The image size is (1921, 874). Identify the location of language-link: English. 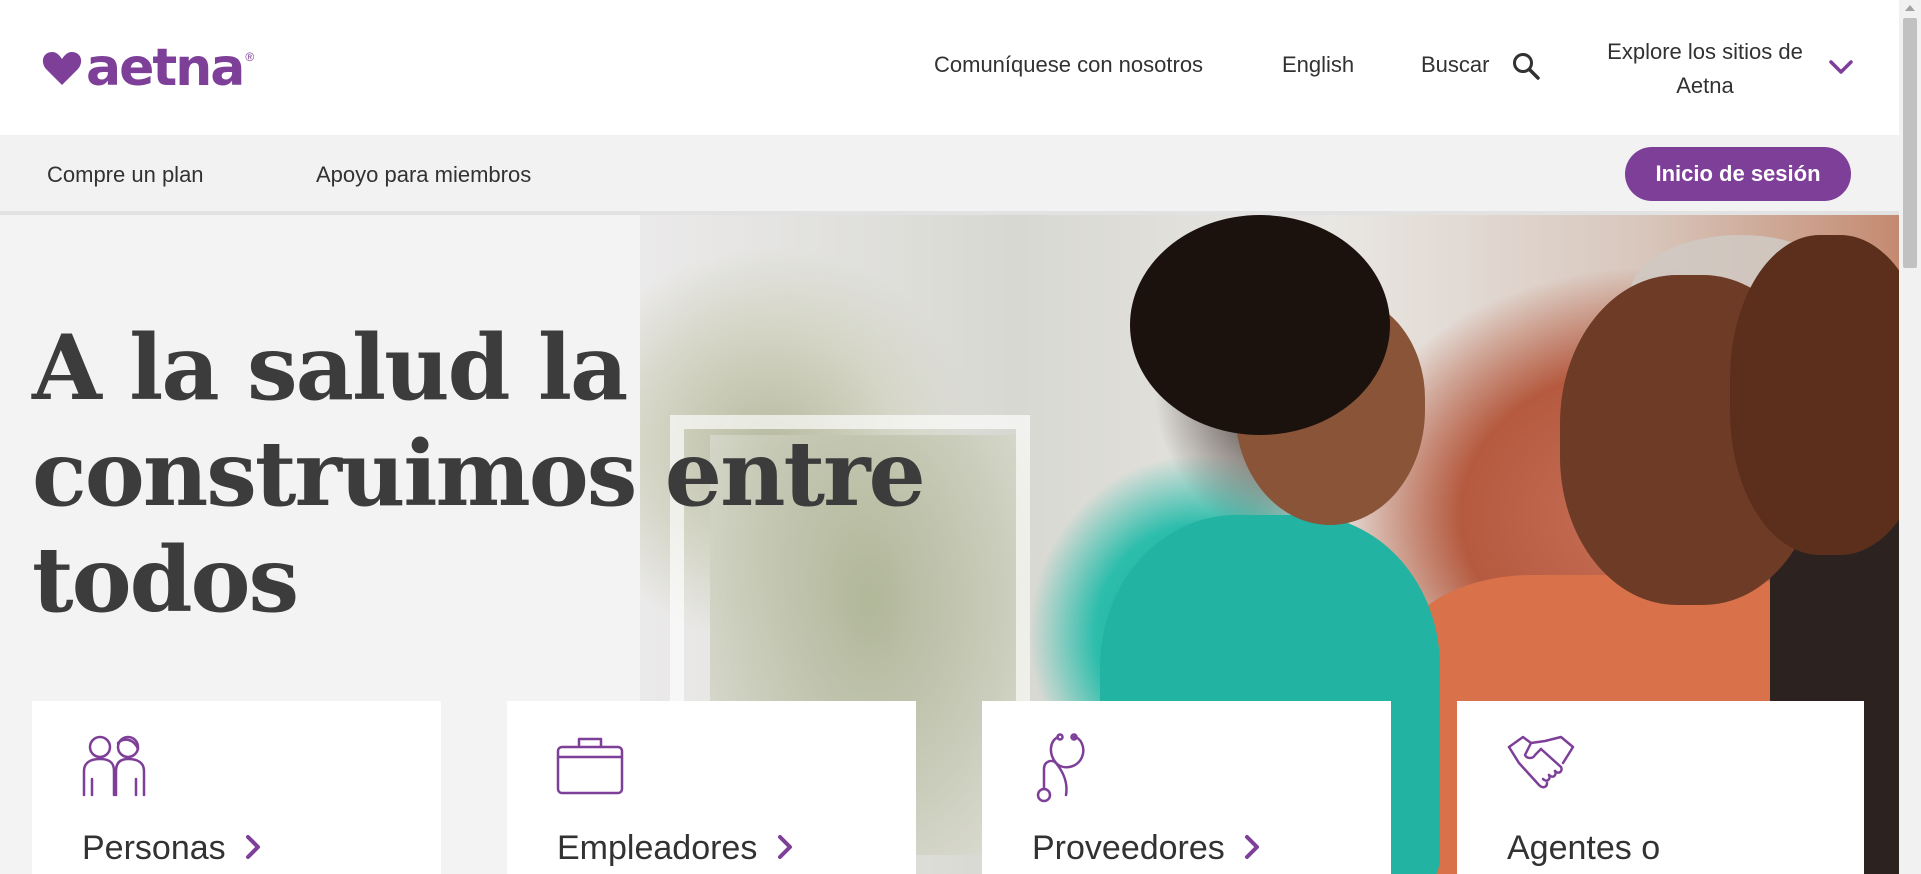
(1318, 65).